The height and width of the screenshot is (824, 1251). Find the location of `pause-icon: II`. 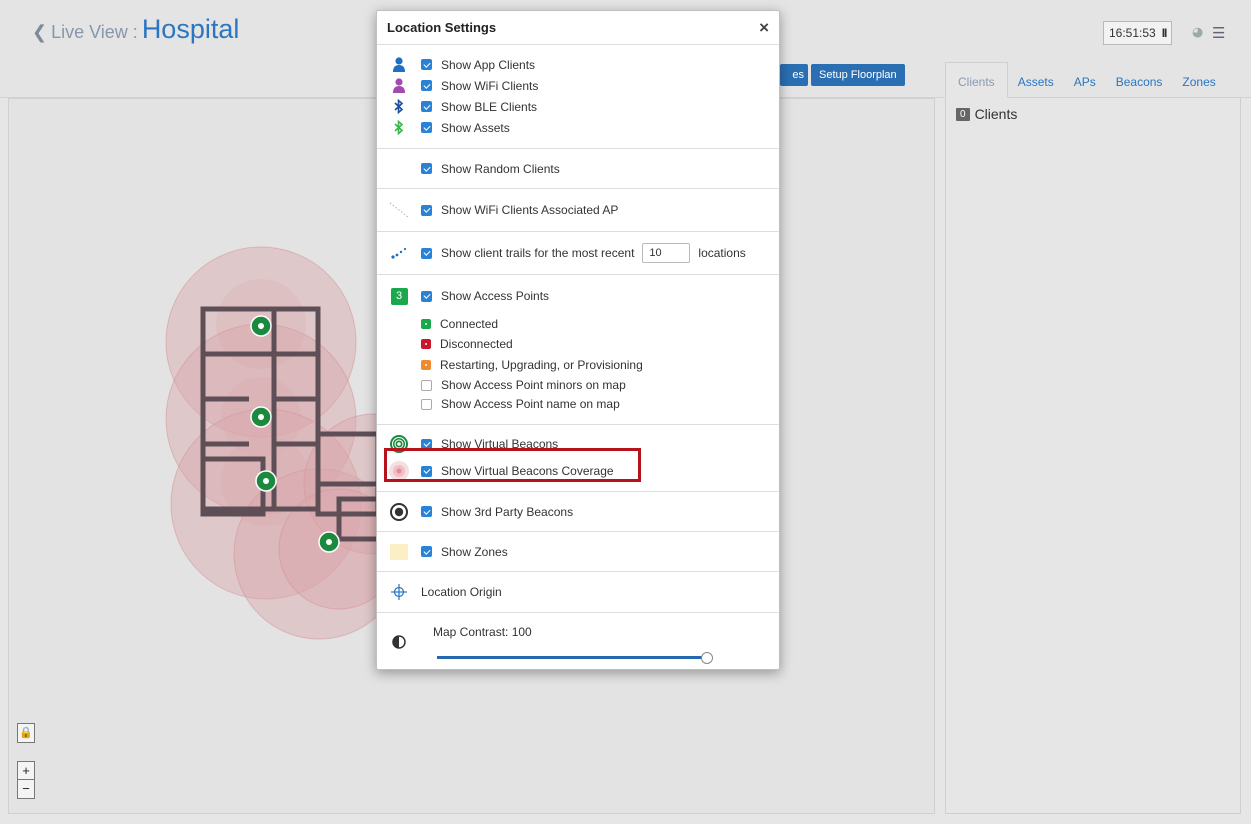

pause-icon: II is located at coordinates (1165, 33).